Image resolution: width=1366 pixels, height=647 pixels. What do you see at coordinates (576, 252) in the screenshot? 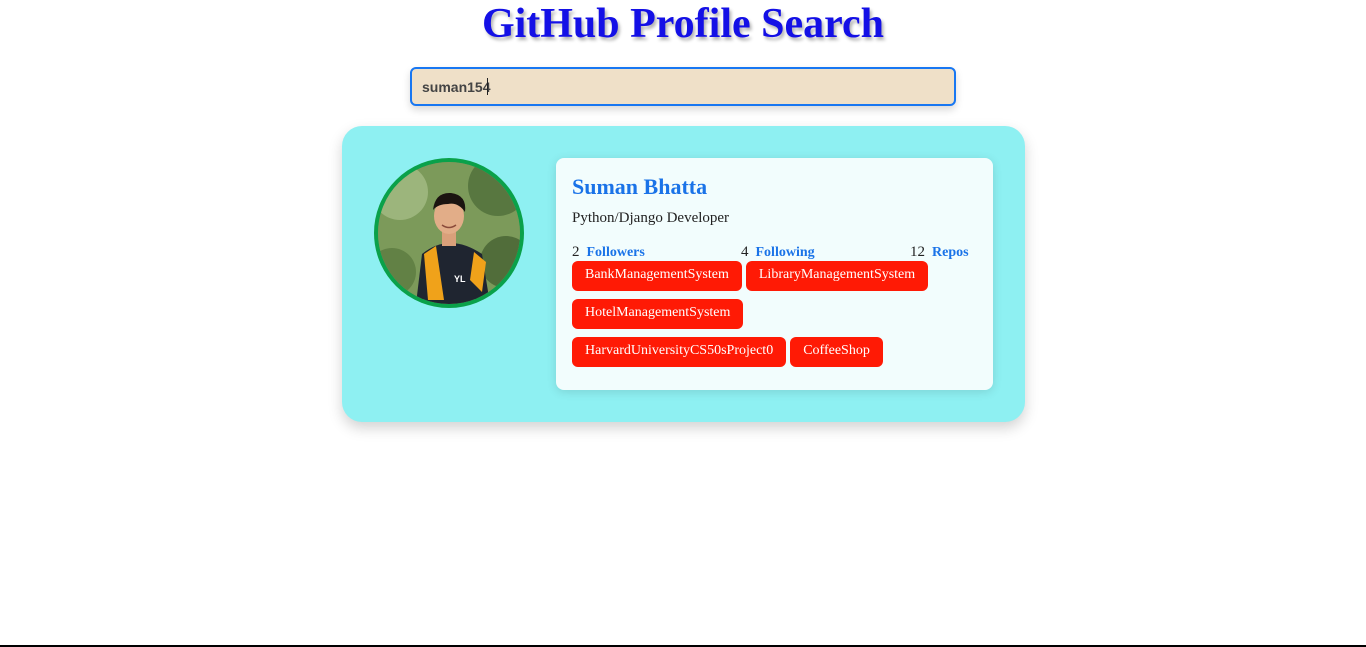
I see `followers-count: 2` at bounding box center [576, 252].